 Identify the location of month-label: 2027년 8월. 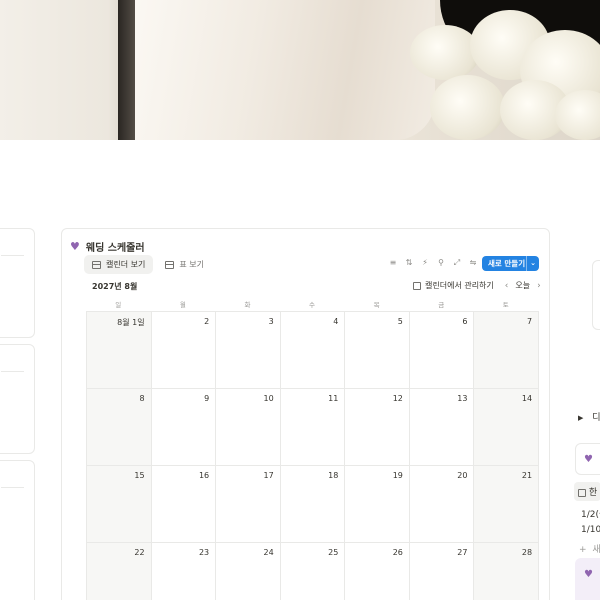
(115, 286).